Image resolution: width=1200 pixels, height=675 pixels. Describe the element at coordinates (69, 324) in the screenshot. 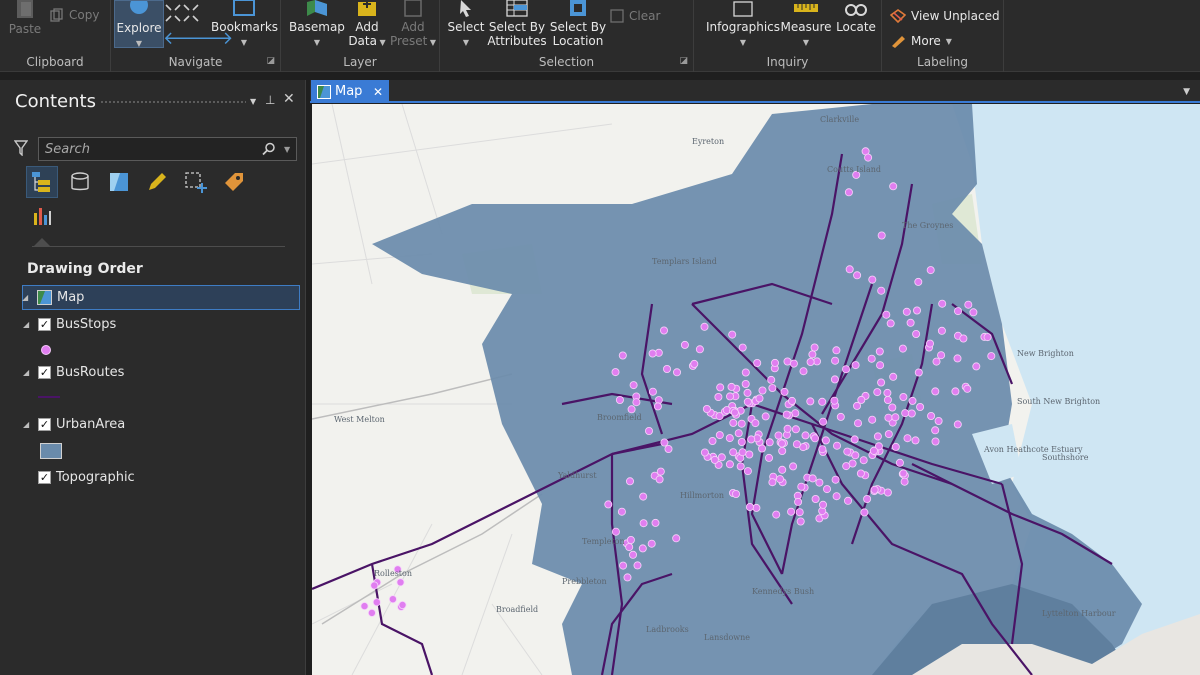

I see `layer-row-busstops: ◢ ✓ BusStops` at that location.